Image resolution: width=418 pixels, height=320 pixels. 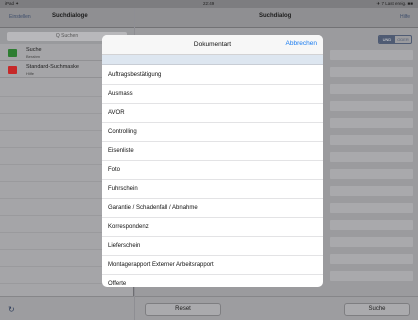 What do you see at coordinates (123, 189) in the screenshot?
I see `option-label: Fuhrschein` at bounding box center [123, 189].